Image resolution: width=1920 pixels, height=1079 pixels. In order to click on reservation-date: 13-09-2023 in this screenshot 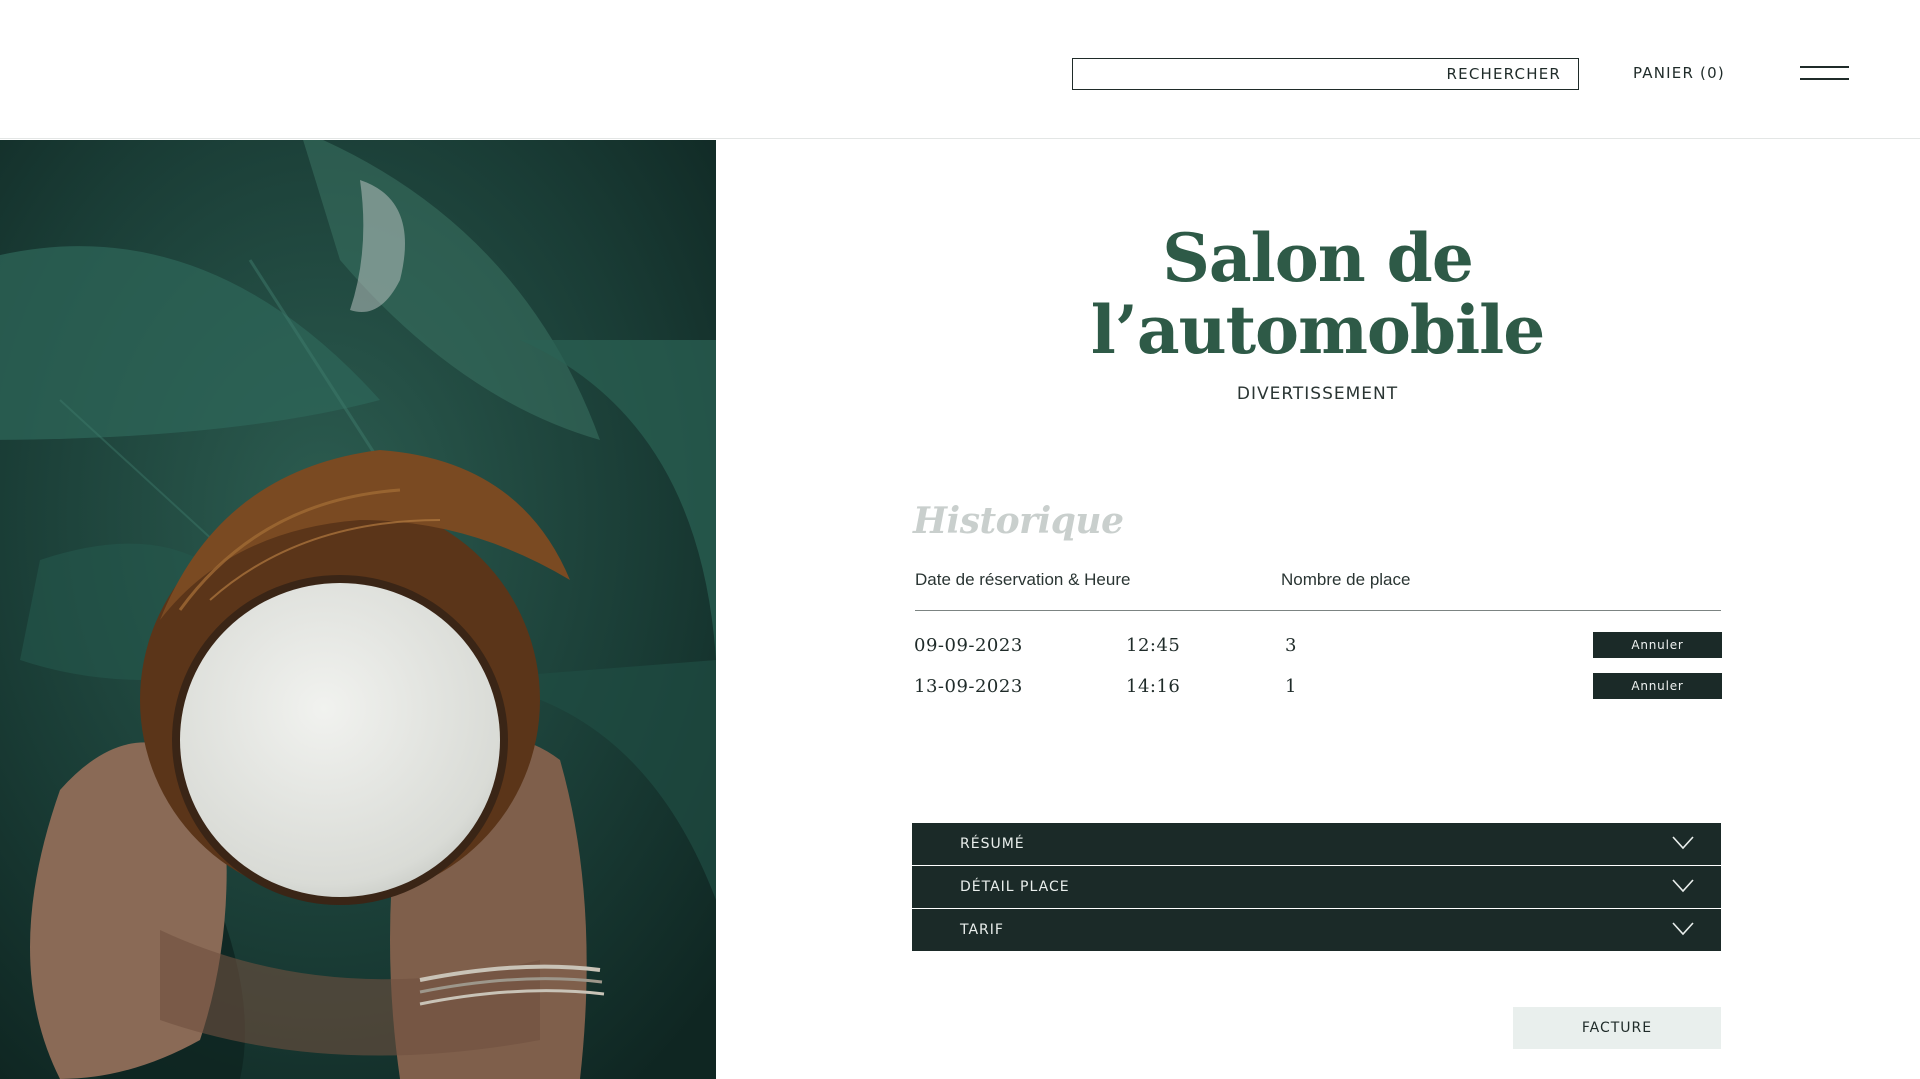, I will do `click(968, 686)`.